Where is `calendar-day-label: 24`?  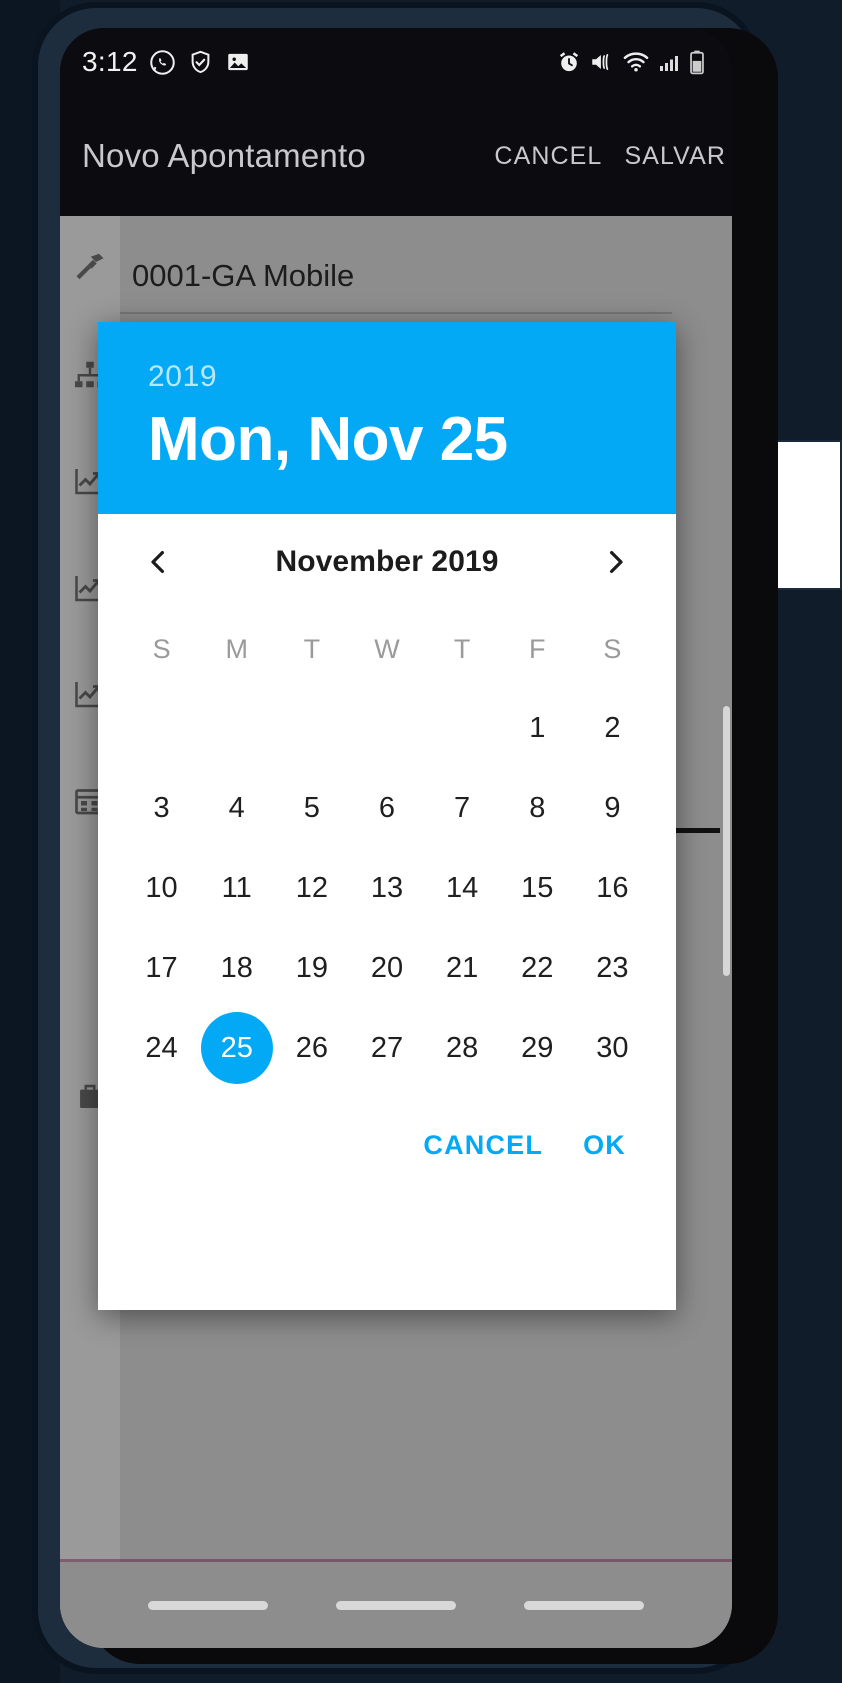
calendar-day-label: 24 is located at coordinates (161, 1047).